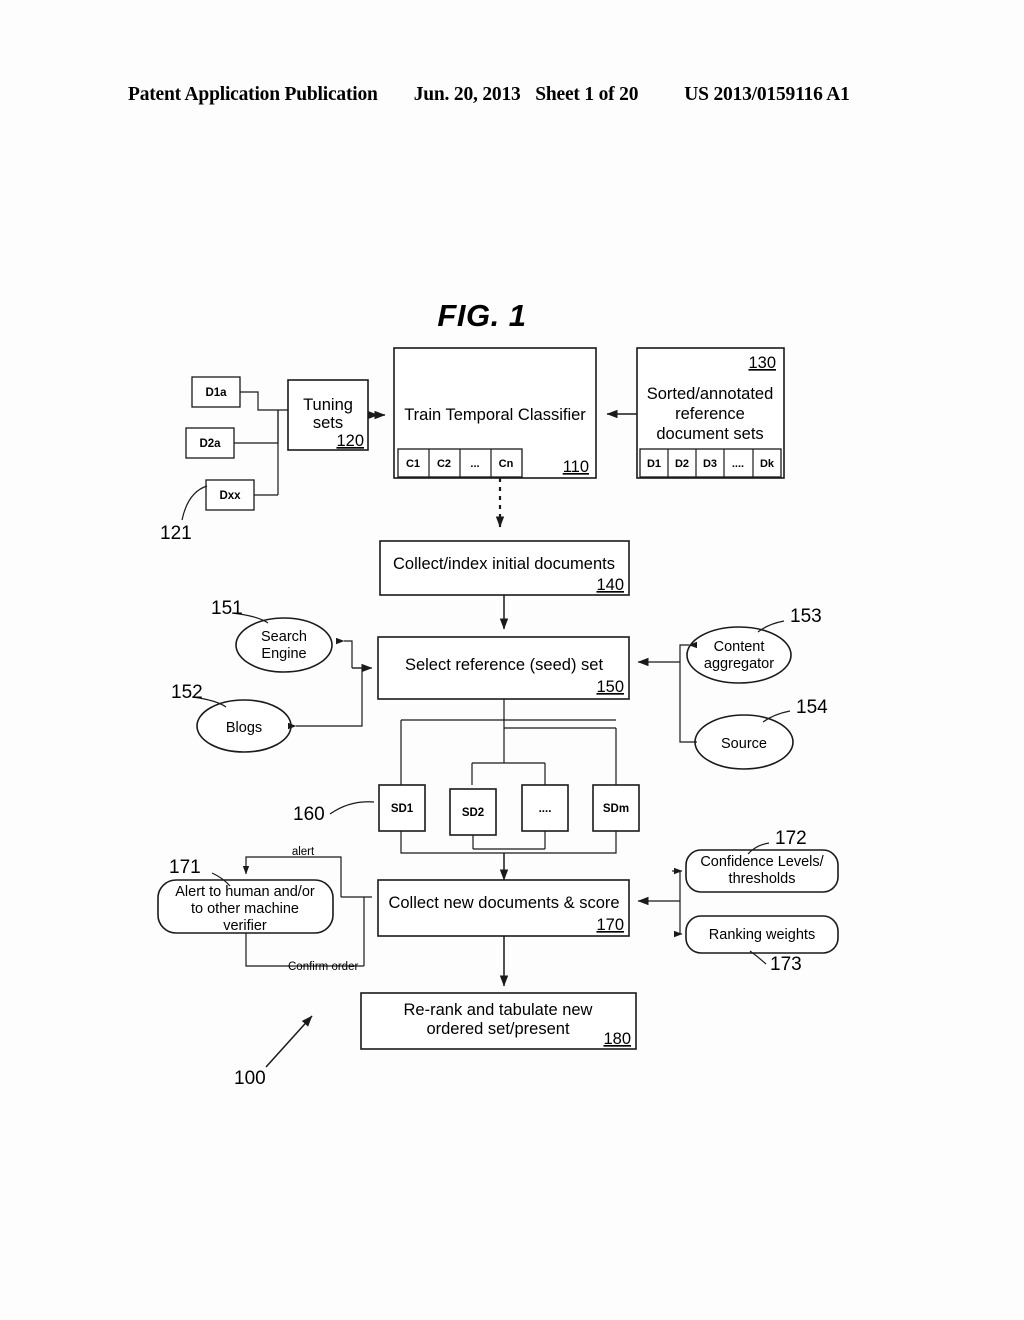 The height and width of the screenshot is (1320, 1024). I want to click on confirm-order-edge-label: Confirm order, so click(323, 967).